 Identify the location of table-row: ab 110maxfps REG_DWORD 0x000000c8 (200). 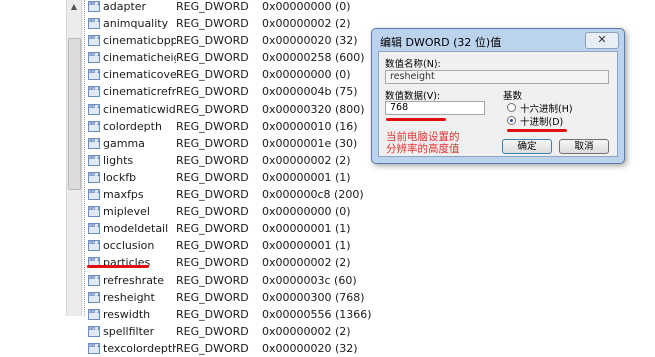
(231, 194).